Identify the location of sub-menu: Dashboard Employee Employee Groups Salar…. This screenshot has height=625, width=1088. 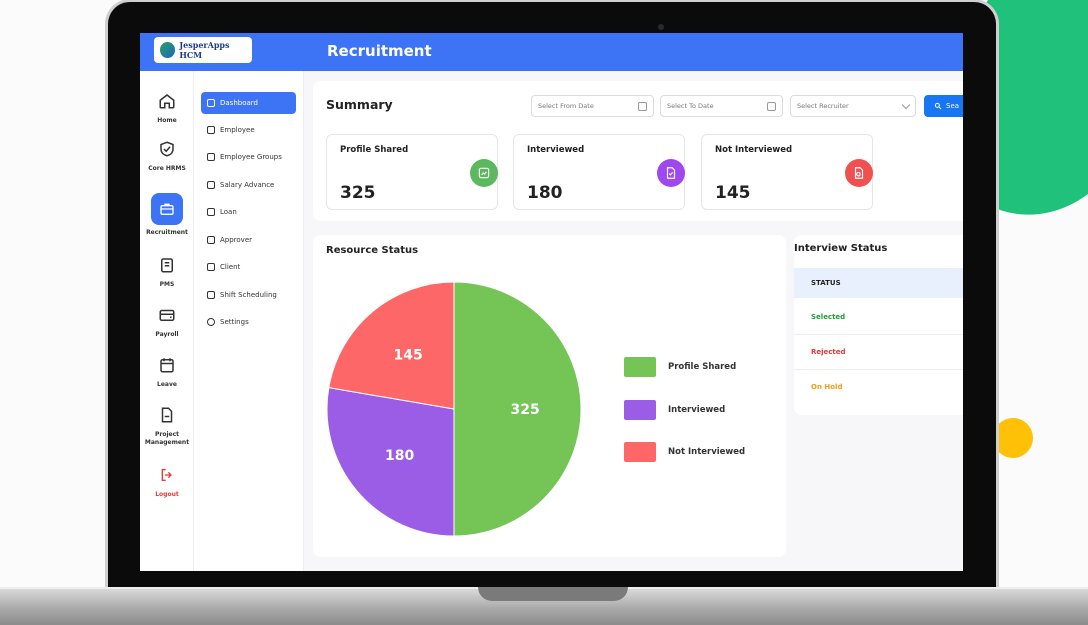
(249, 321).